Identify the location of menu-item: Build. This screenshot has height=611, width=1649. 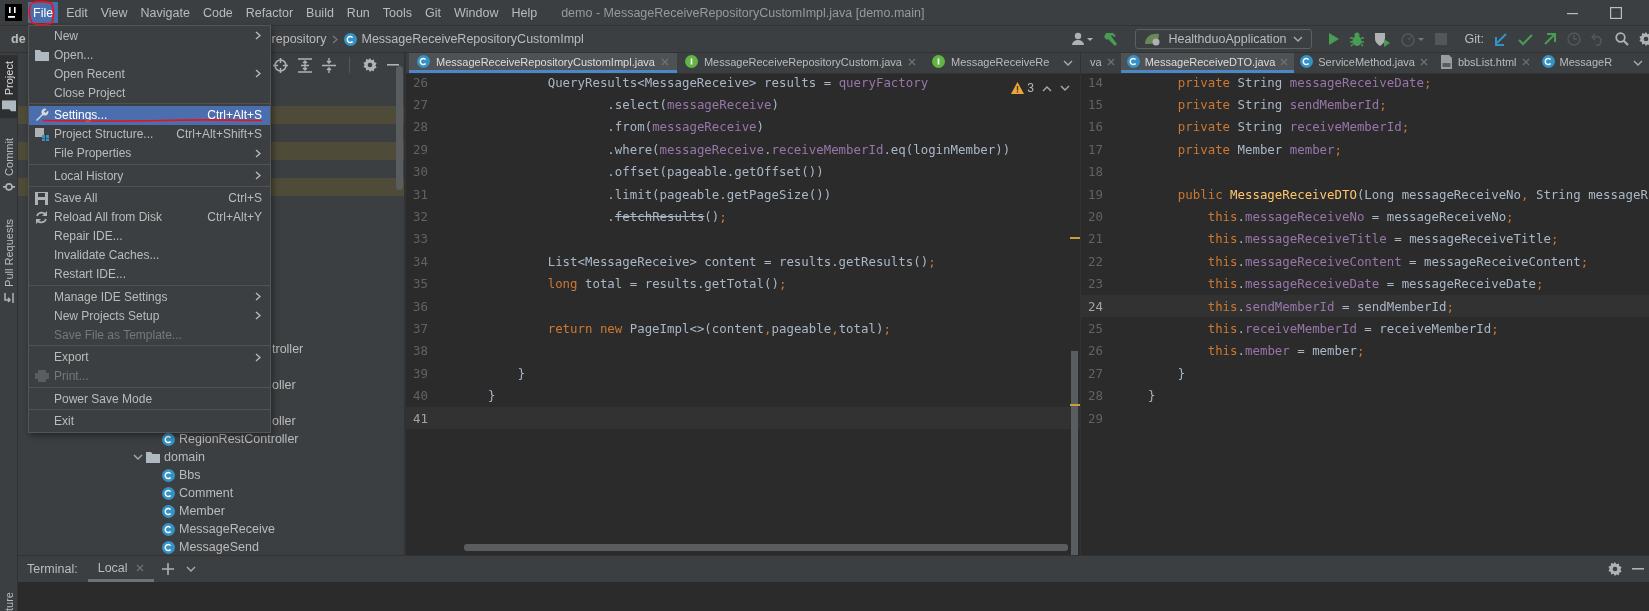
(320, 12).